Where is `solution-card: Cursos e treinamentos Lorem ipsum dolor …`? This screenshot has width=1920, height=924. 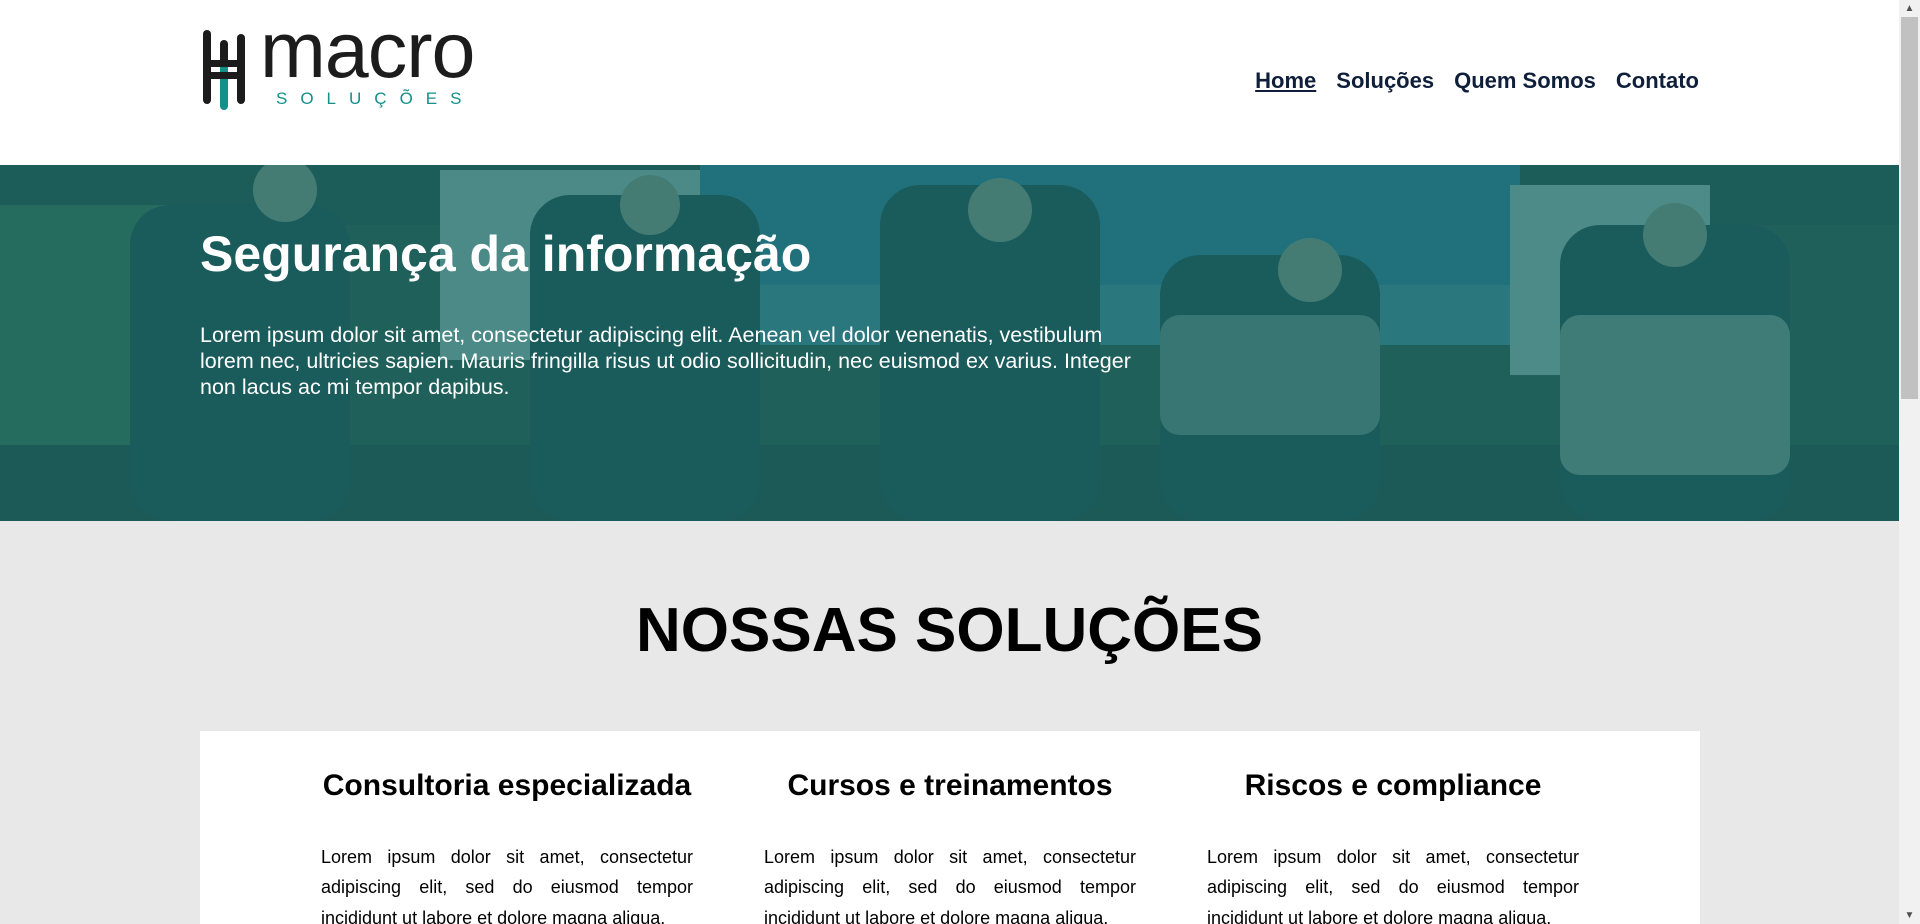
solution-card: Cursos e treinamentos Lorem ipsum dolor … is located at coordinates (950, 827).